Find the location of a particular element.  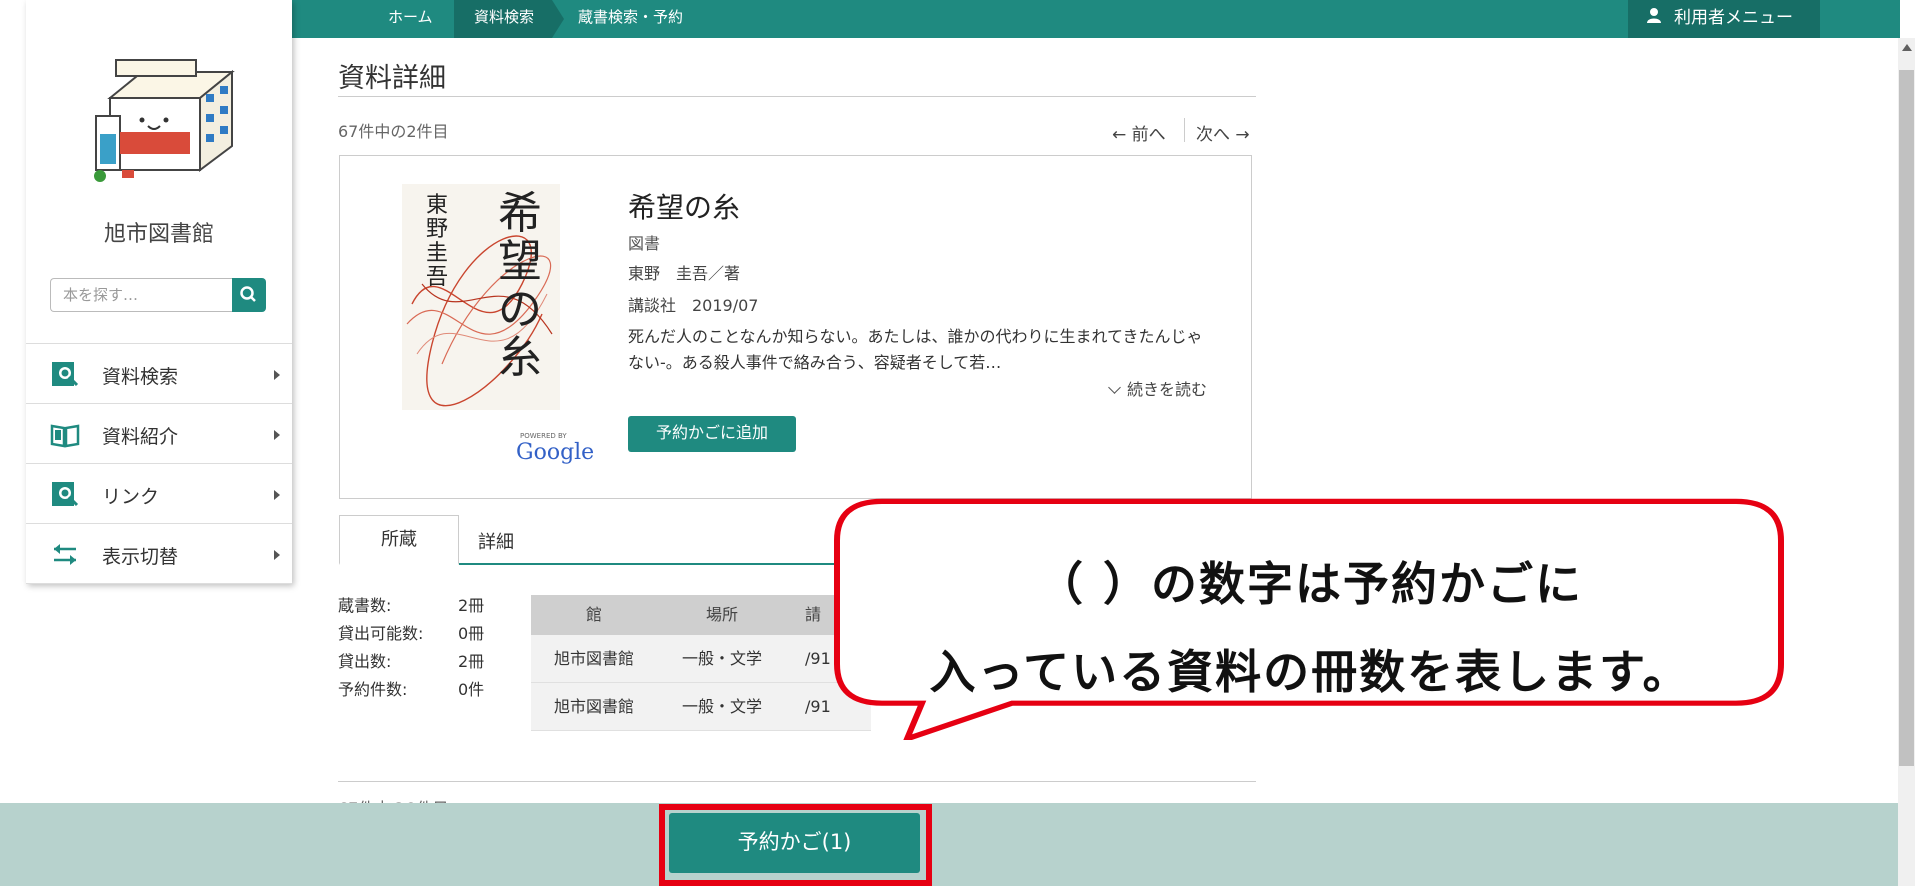

sidebar-item-label: 表示切替 is located at coordinates (140, 557).